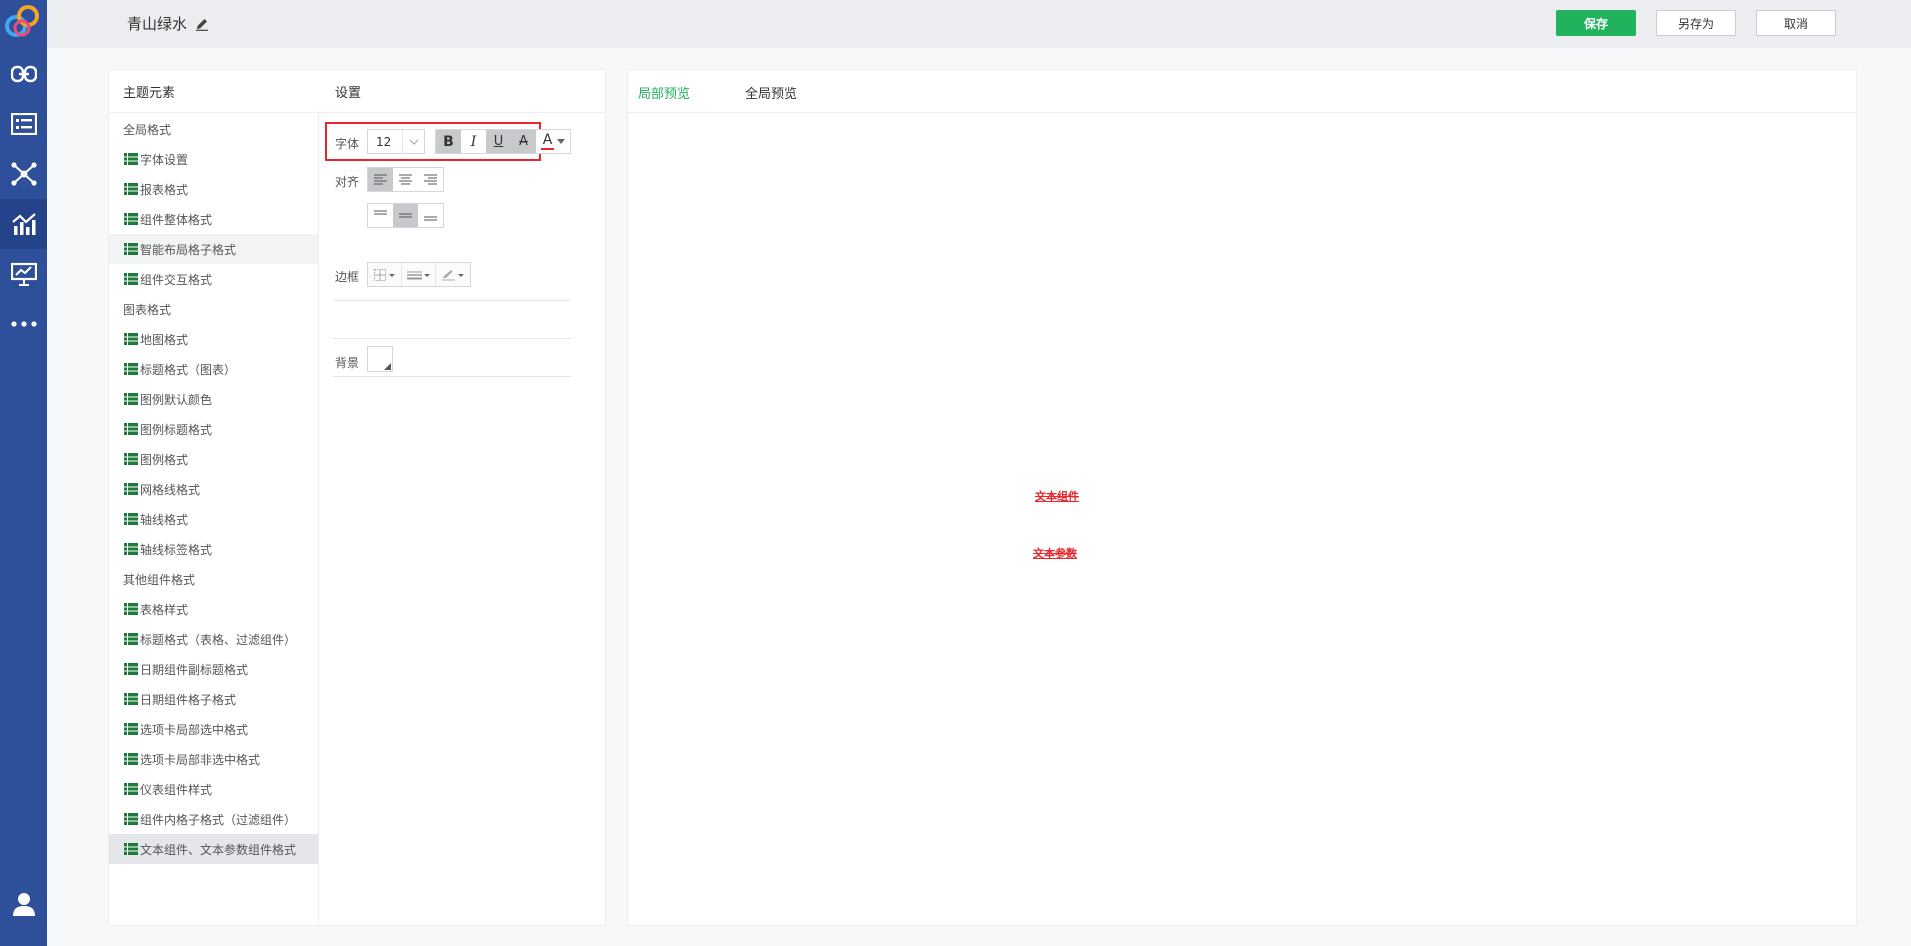  I want to click on tree-item-label: 图例格式, so click(164, 459).